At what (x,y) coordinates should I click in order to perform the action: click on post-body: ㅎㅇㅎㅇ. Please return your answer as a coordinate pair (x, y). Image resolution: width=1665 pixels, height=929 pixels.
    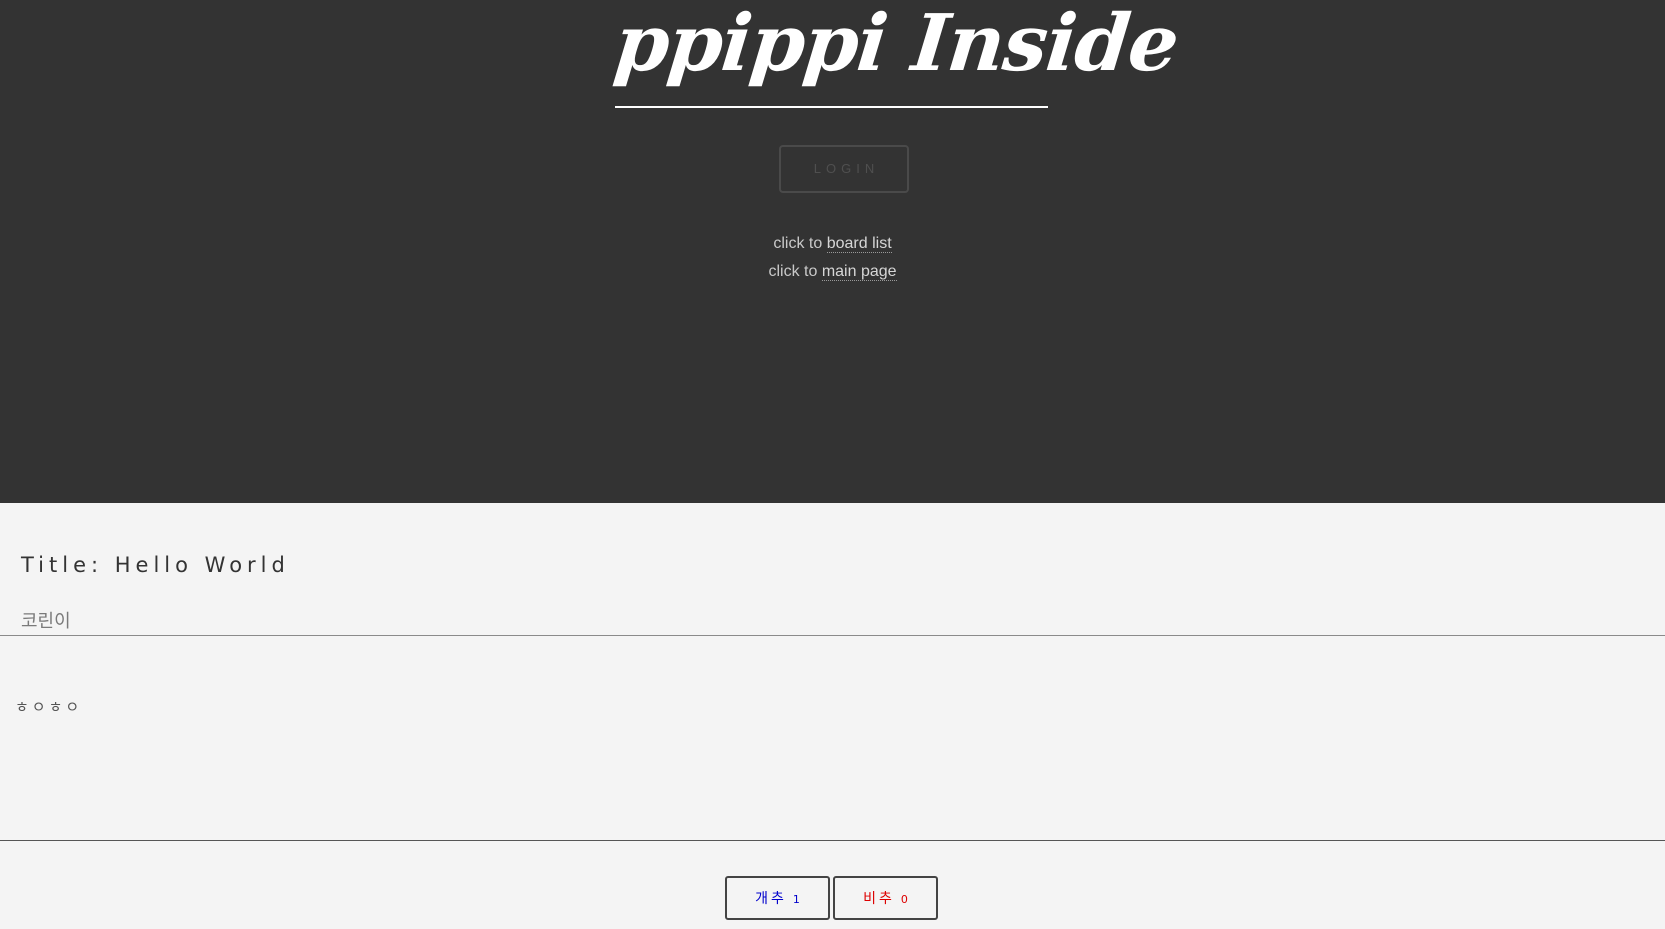
    Looking at the image, I should click on (49, 707).